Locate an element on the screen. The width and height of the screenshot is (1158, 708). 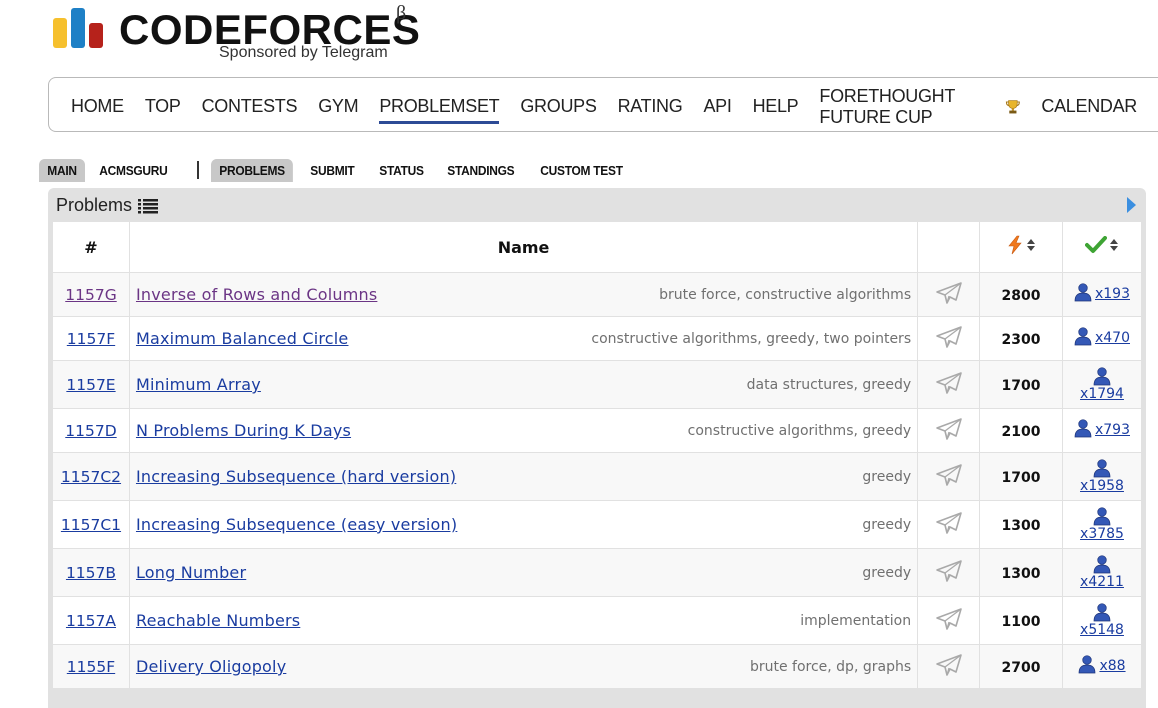
problem-id-link: 1157A is located at coordinates (91, 621).